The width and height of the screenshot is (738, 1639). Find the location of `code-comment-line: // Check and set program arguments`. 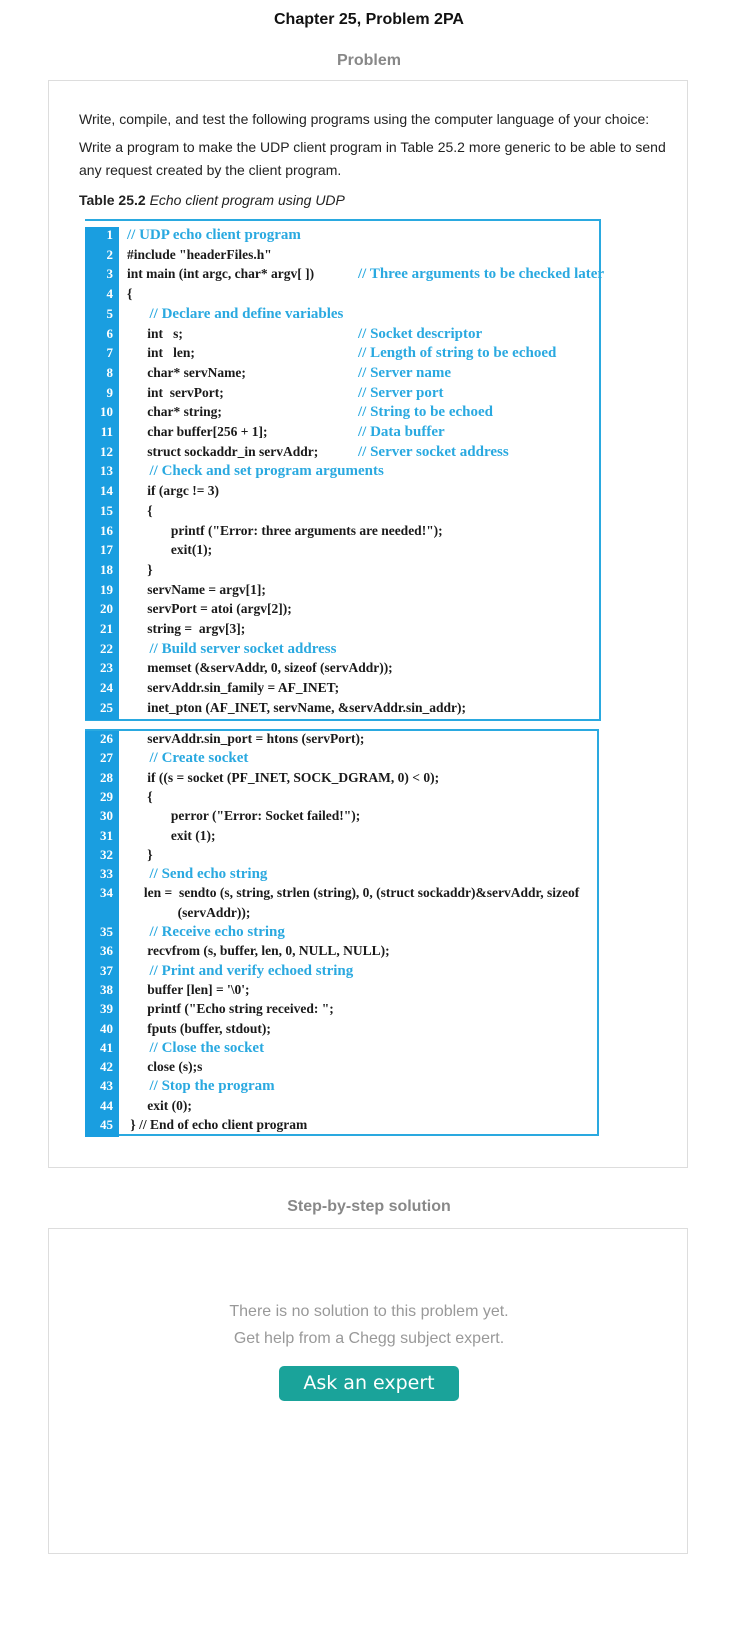

code-comment-line: // Check and set program arguments is located at coordinates (255, 471).